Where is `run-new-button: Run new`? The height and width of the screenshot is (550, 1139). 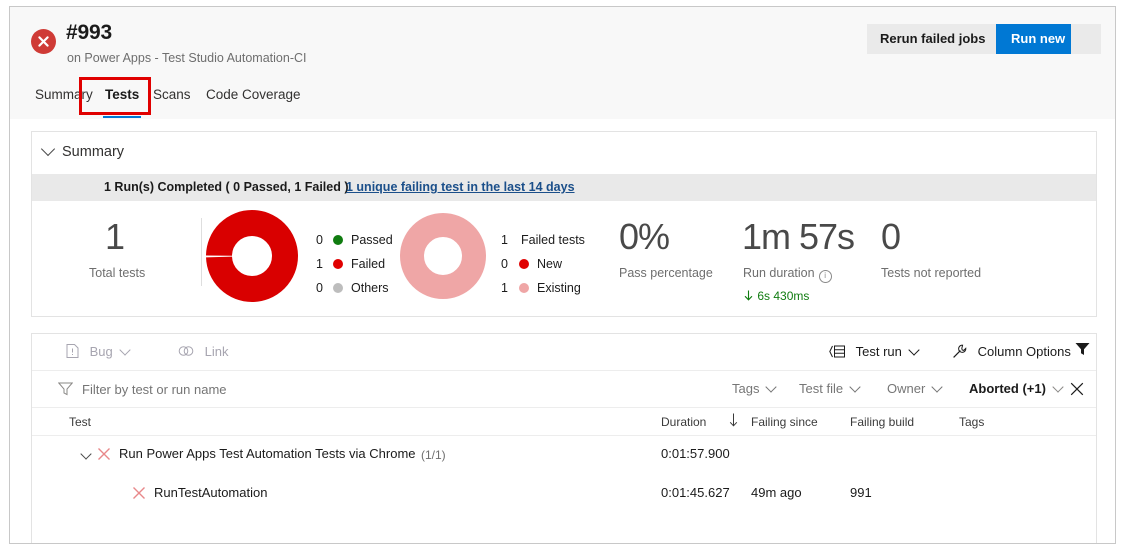 run-new-button: Run new is located at coordinates (1038, 39).